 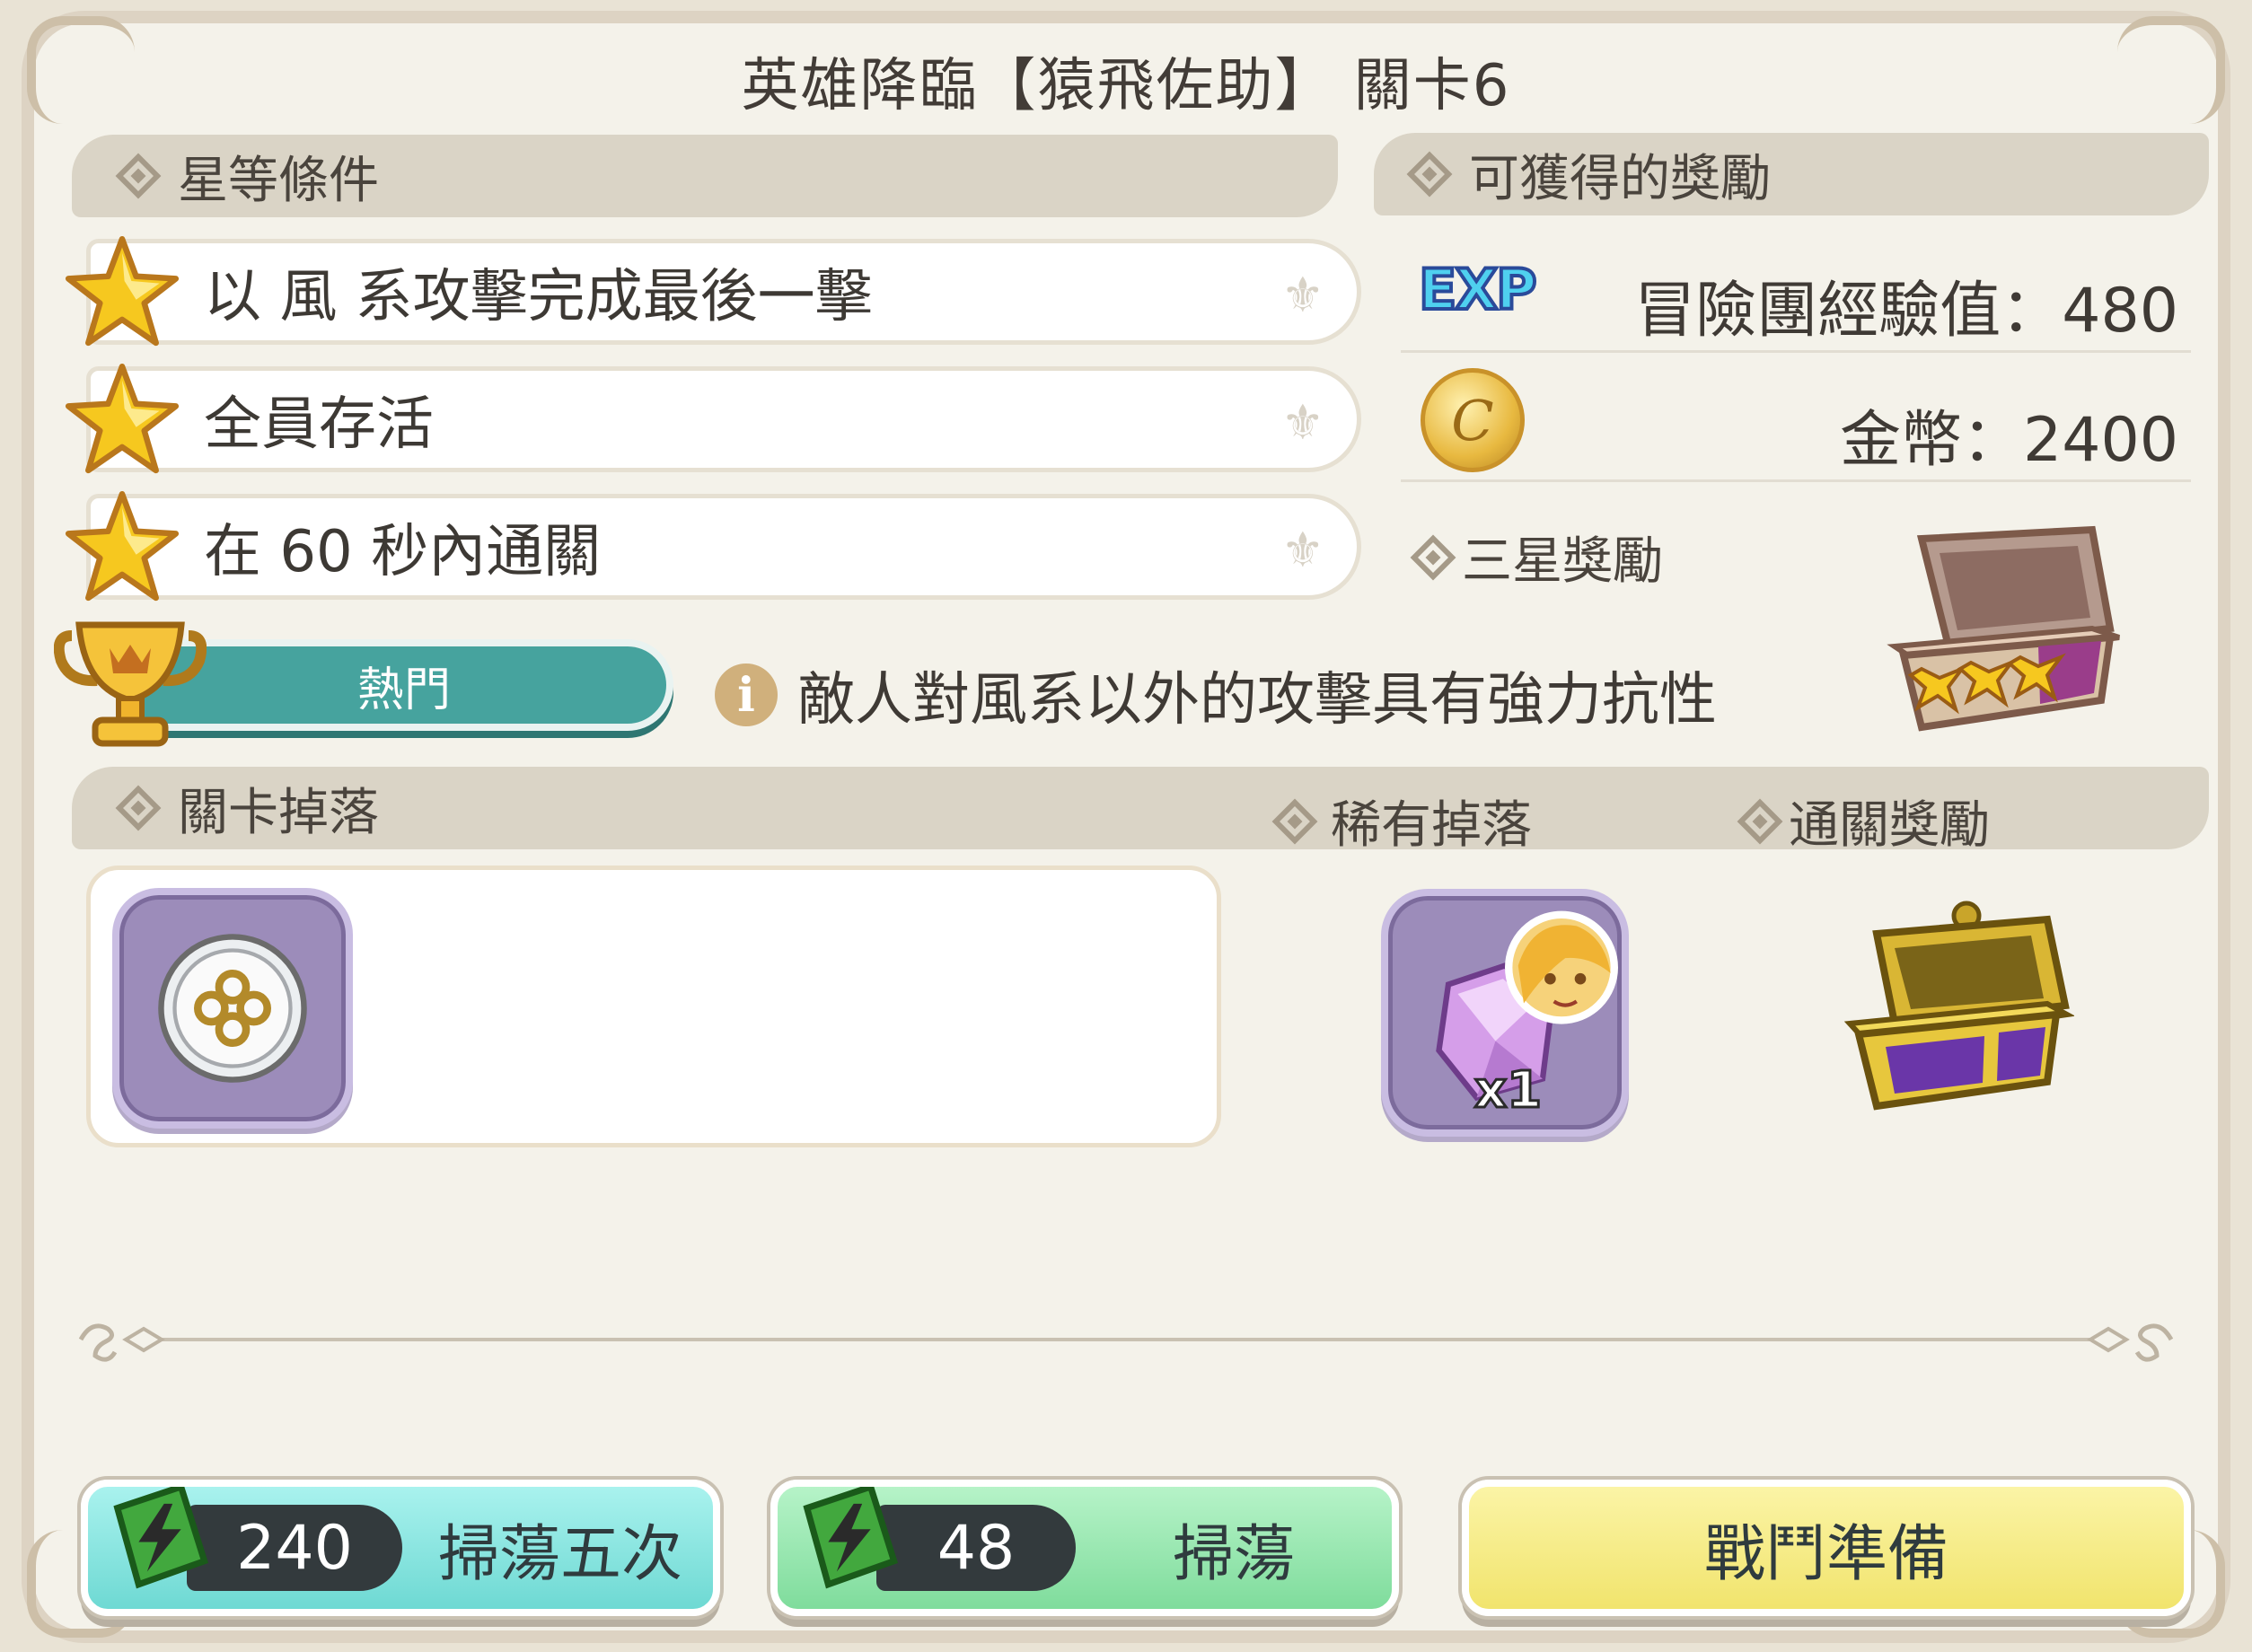 I want to click on clear-reward-chest-icon, so click(x=1953, y=1010).